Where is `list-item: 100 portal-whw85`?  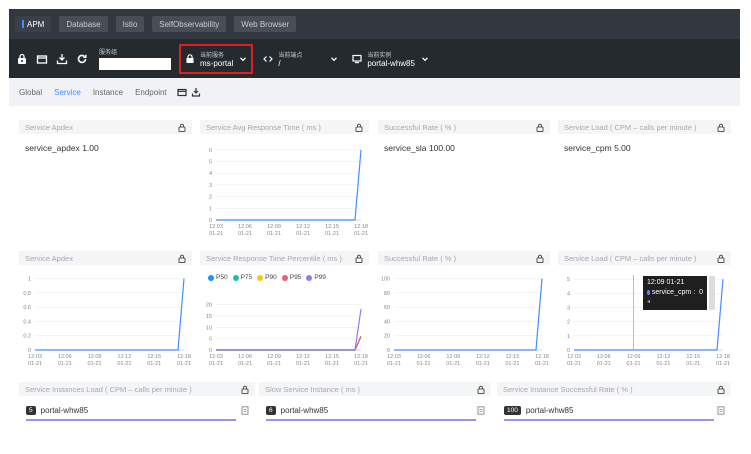
list-item: 100 portal-whw85 is located at coordinates (614, 413).